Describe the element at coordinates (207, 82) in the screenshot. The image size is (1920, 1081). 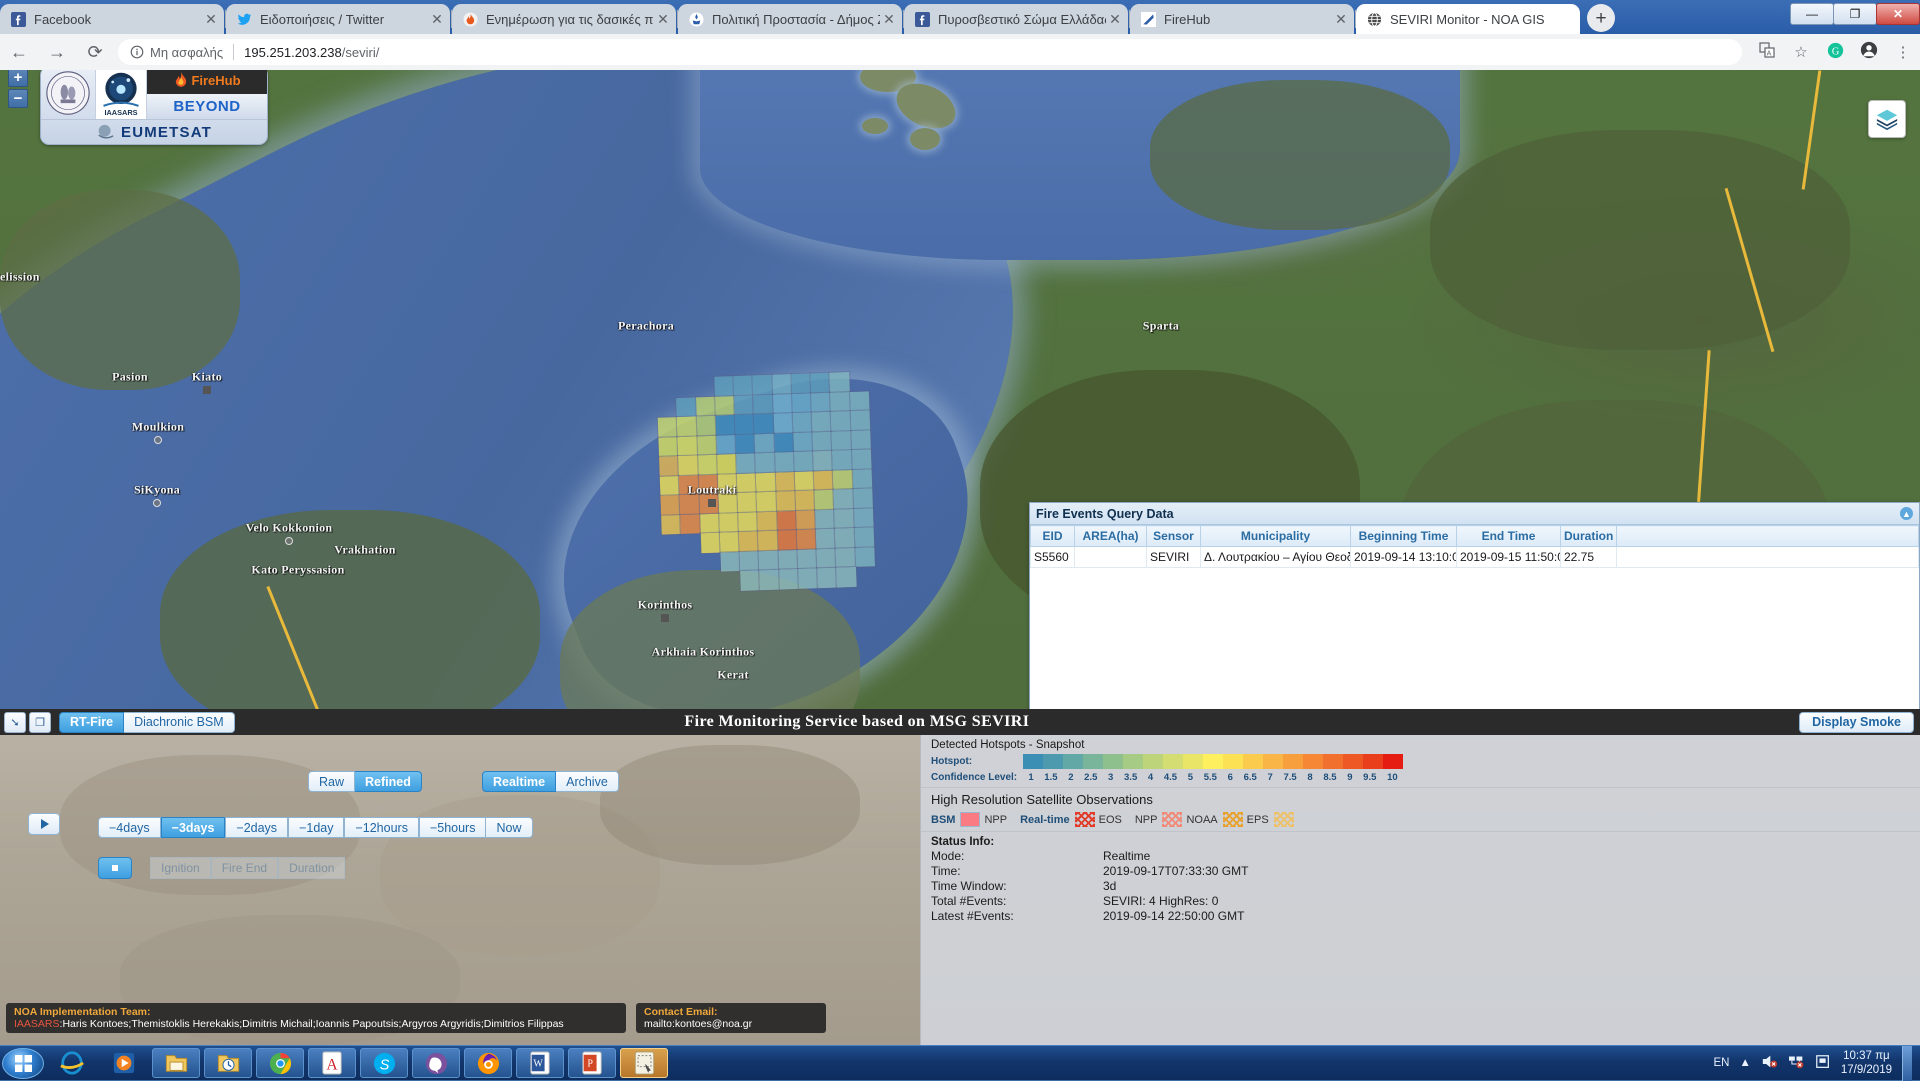
I see `firehub-logo: FireHub` at that location.